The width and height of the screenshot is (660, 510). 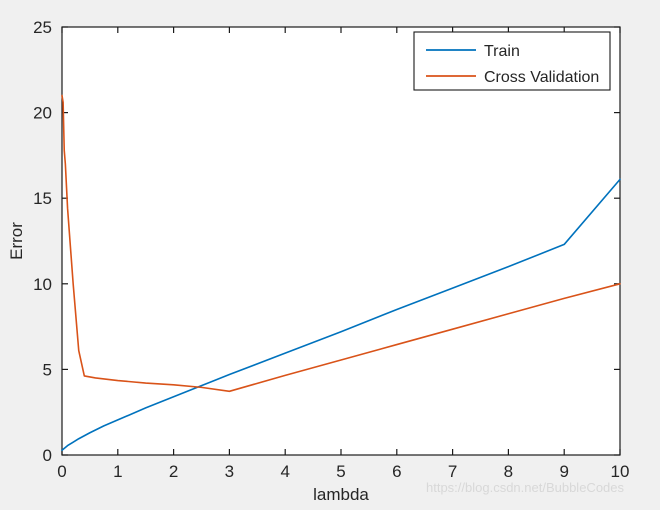 I want to click on y-tick-label: 0, so click(x=47, y=455).